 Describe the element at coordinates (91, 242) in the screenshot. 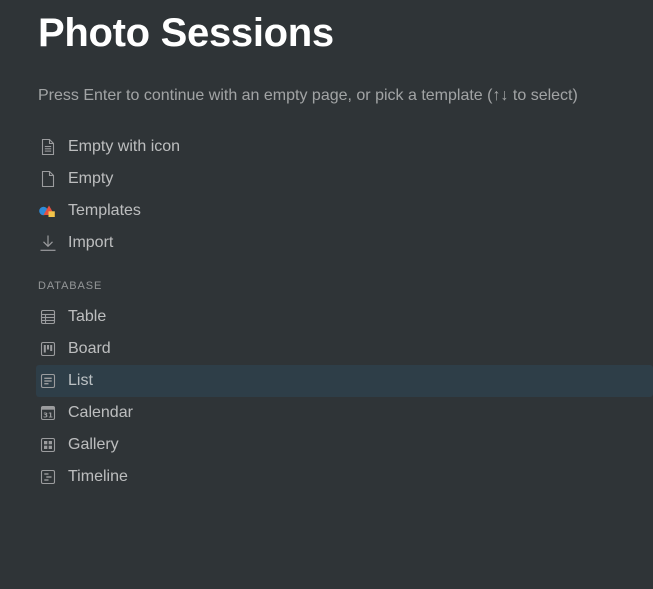

I see `option-label: Import` at that location.